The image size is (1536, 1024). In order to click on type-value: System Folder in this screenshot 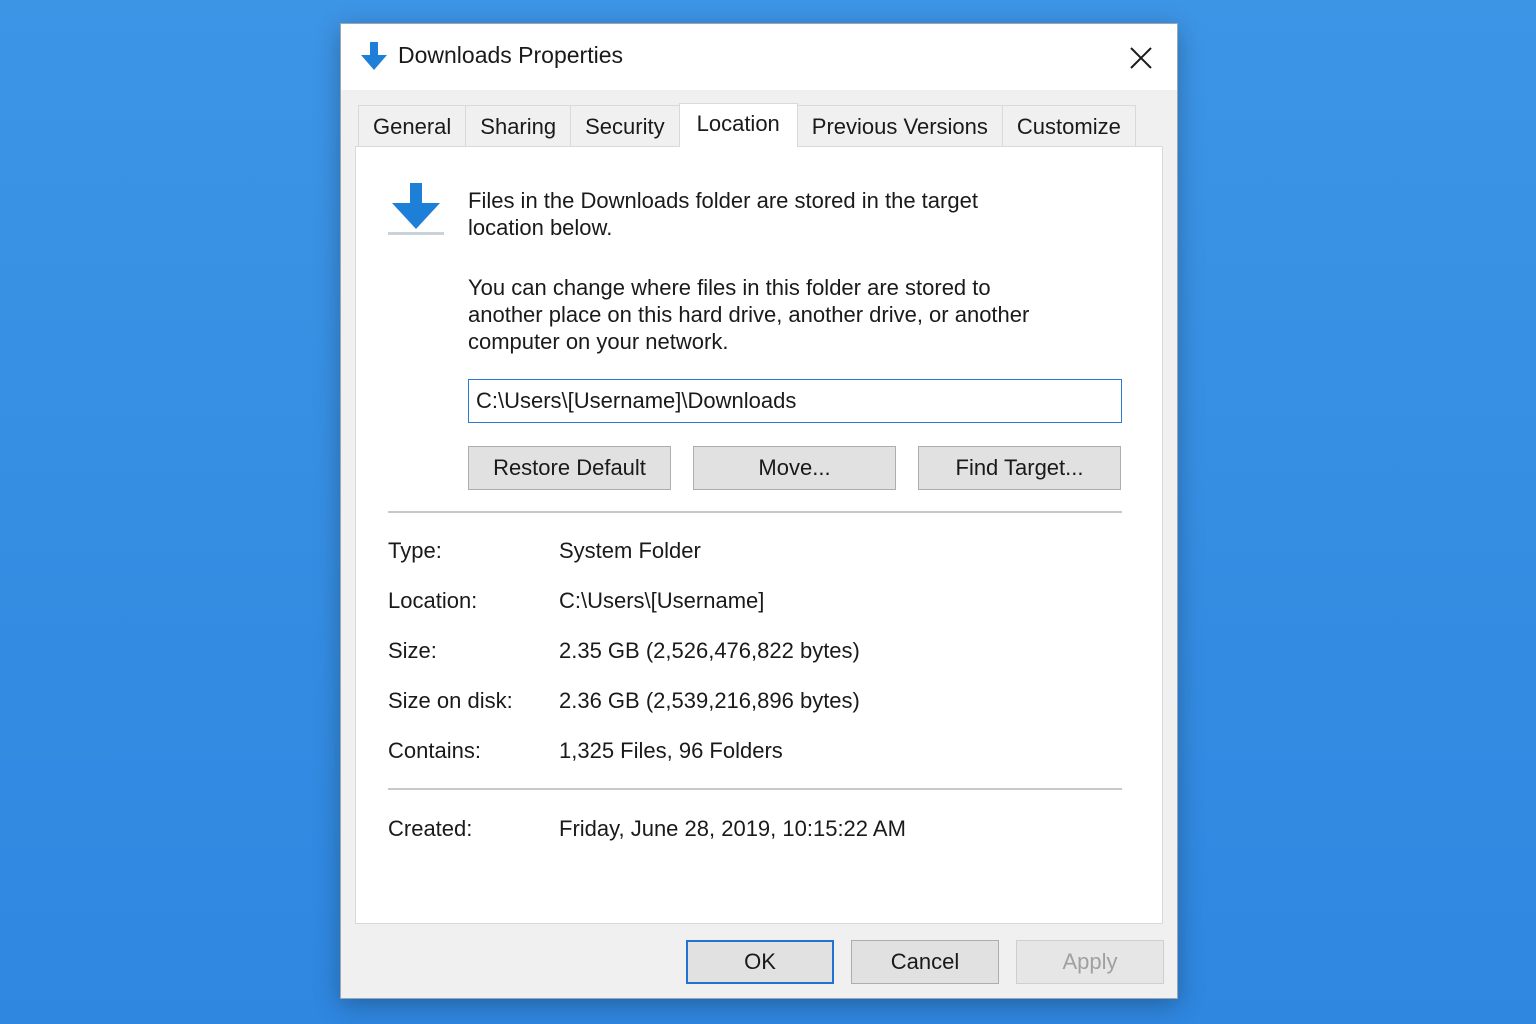, I will do `click(630, 550)`.